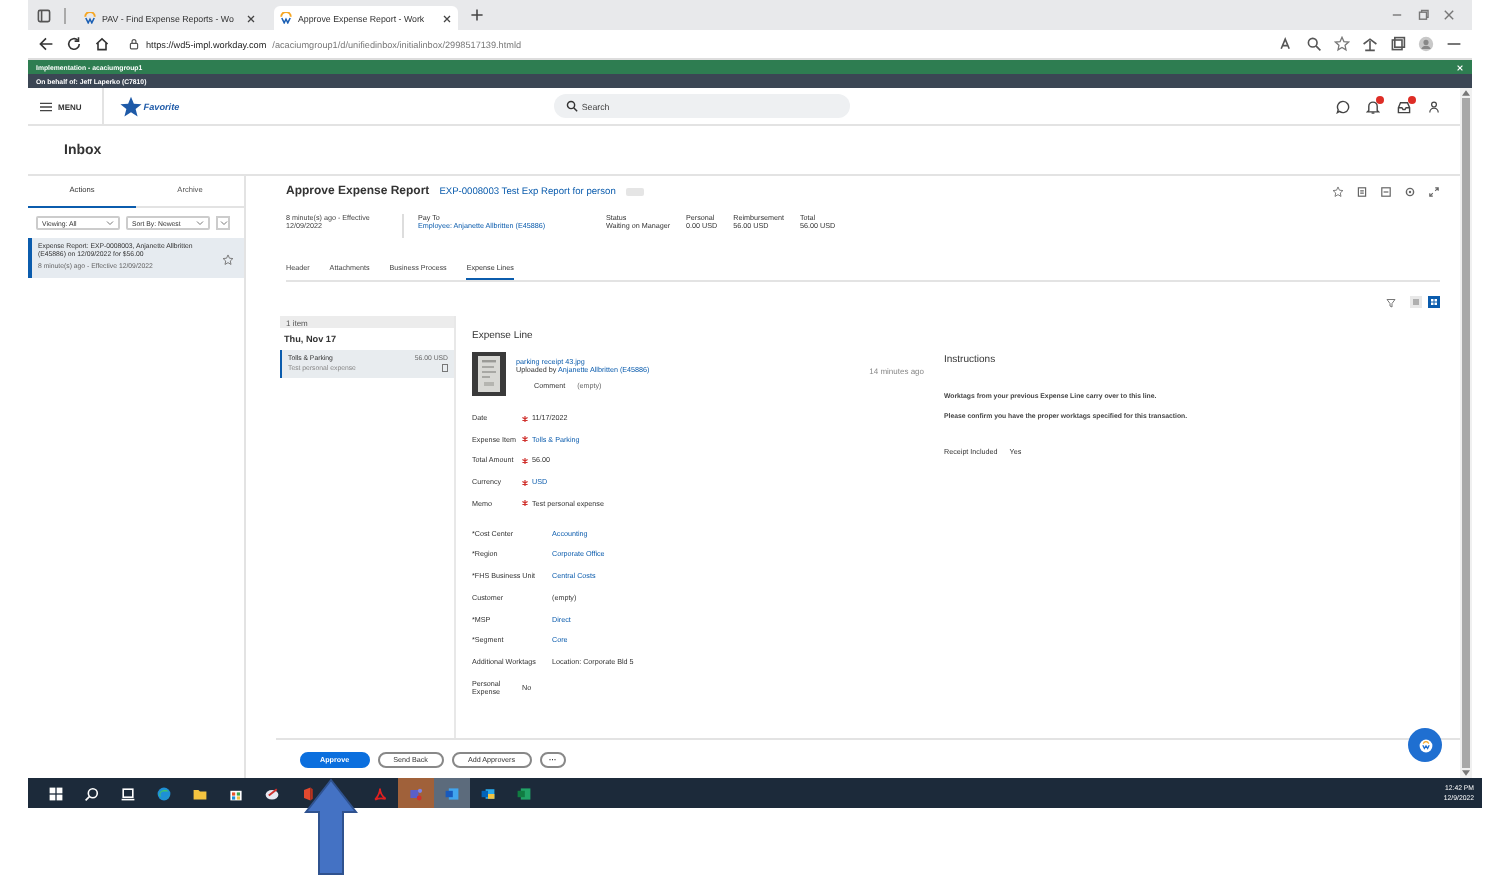 The height and width of the screenshot is (886, 1506). What do you see at coordinates (102, 44) in the screenshot?
I see `home-icon` at bounding box center [102, 44].